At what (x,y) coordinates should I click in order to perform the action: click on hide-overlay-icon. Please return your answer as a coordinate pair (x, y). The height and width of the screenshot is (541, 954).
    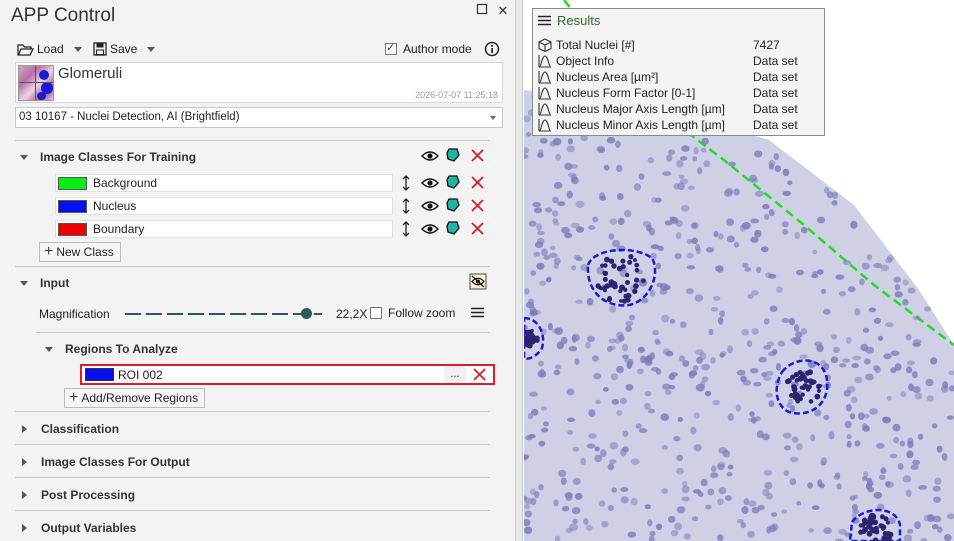
    Looking at the image, I should click on (478, 281).